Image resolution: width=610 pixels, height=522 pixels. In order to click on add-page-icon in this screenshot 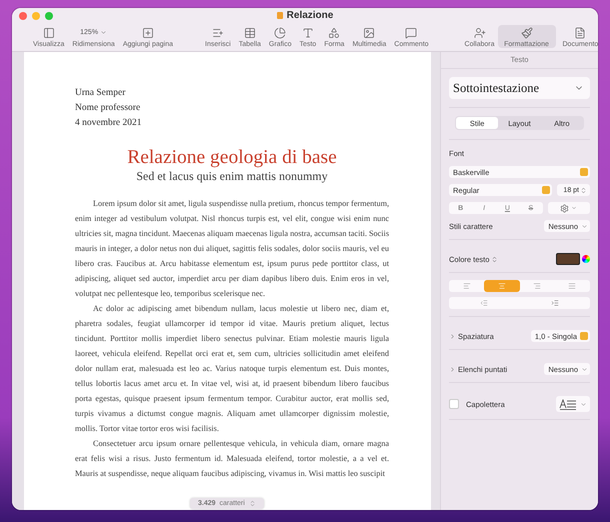, I will do `click(148, 33)`.